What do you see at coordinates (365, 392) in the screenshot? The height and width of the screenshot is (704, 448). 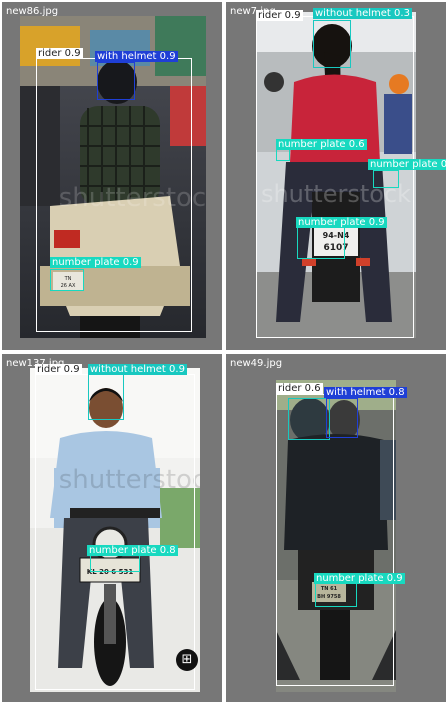 I see `helmet-label: with helmet 0.8` at bounding box center [365, 392].